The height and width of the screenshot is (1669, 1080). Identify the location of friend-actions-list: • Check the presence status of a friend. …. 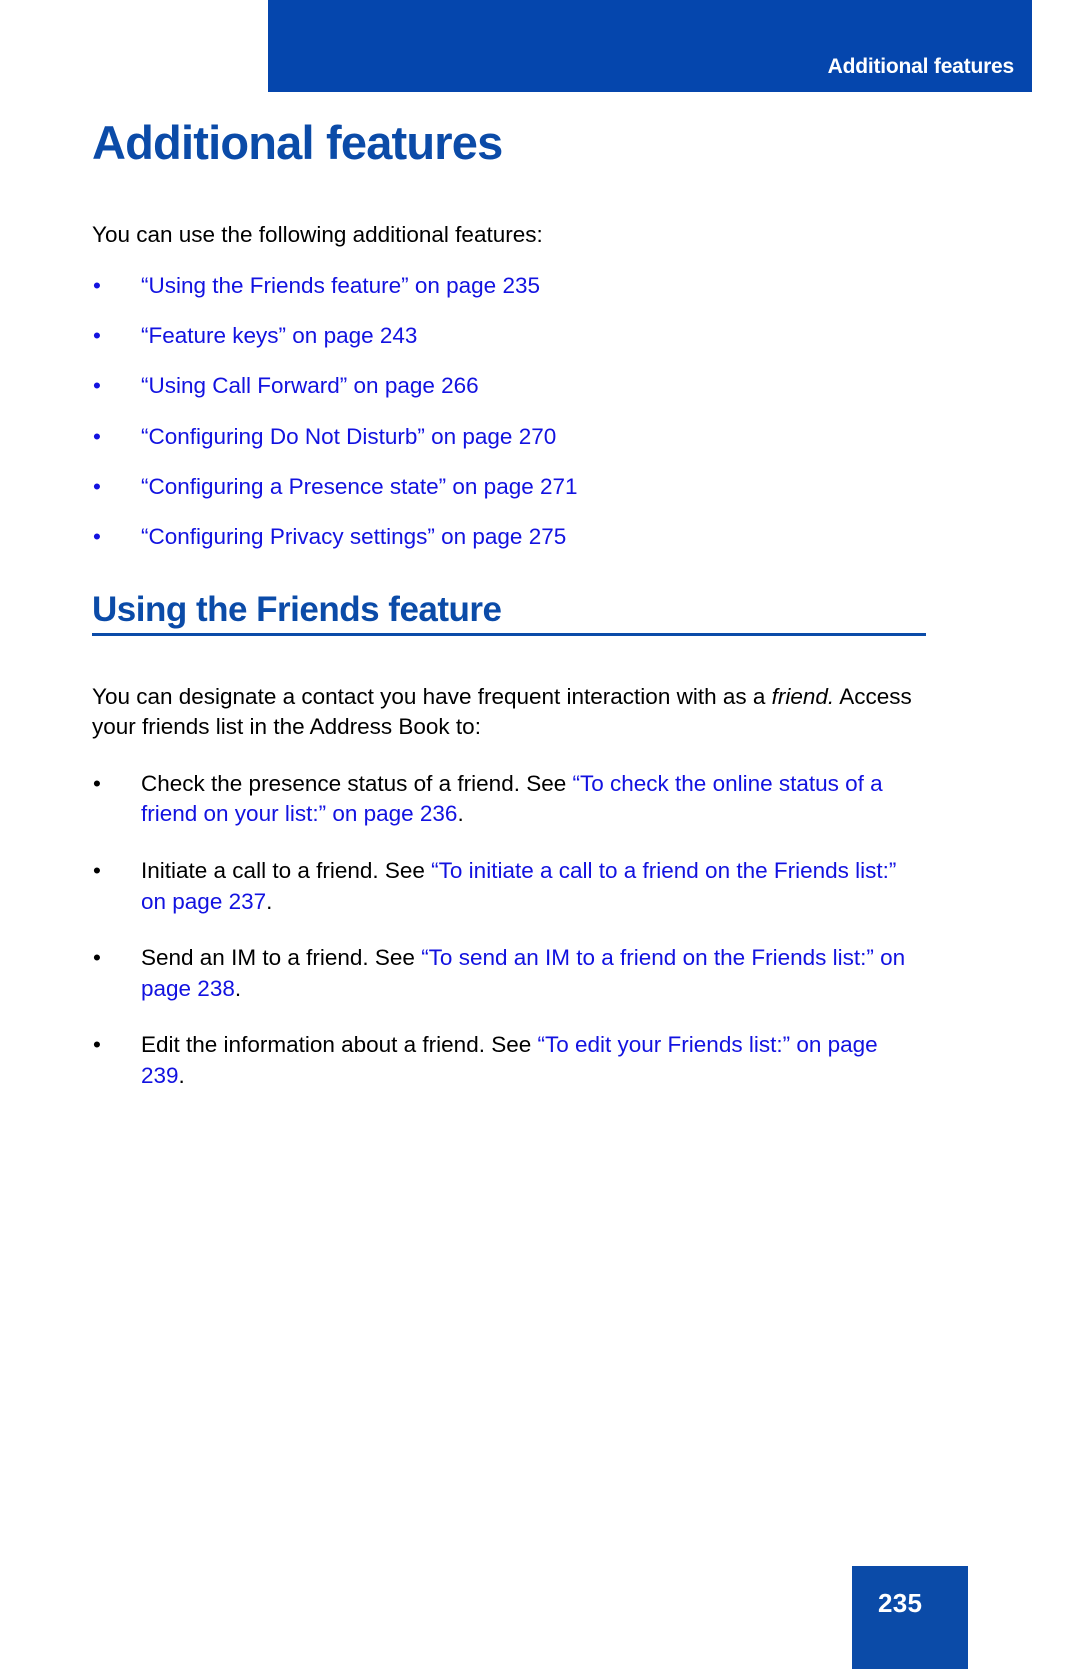
(509, 930).